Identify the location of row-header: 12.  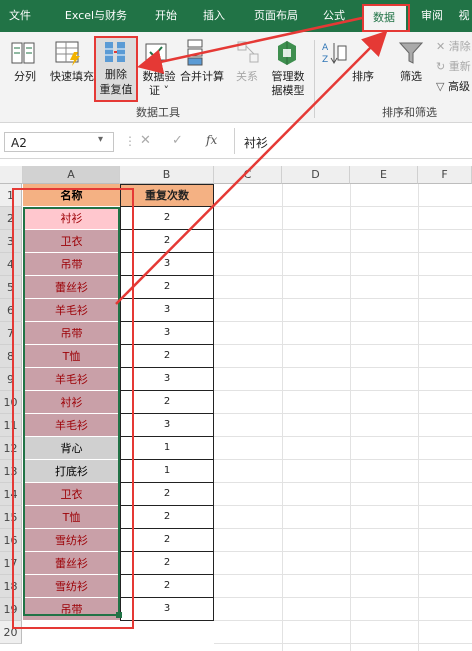
(11, 448).